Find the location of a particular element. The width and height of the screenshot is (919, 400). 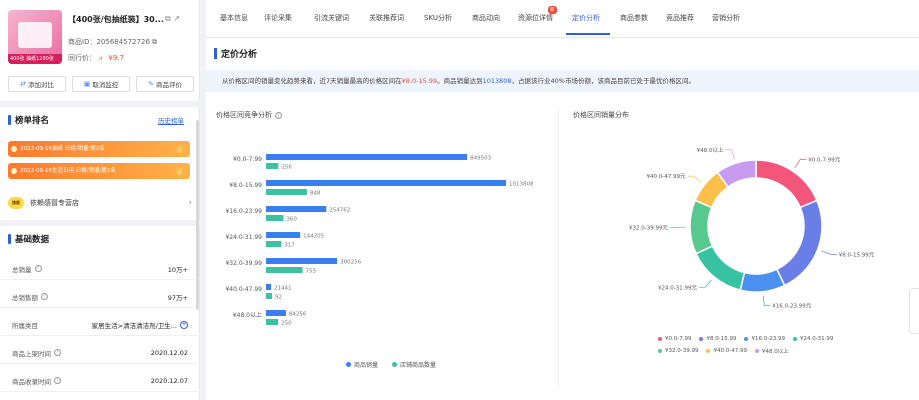

tab-reviews: 评论采集 is located at coordinates (278, 18).